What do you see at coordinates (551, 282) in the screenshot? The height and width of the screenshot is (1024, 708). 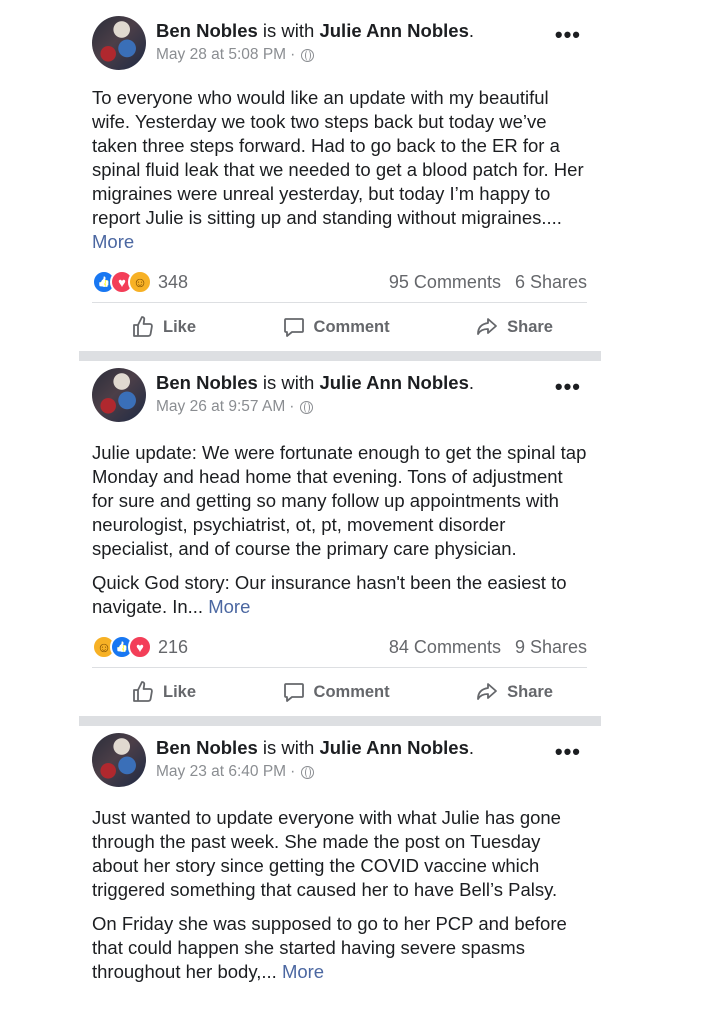 I see `shares-count: 6 Shares` at bounding box center [551, 282].